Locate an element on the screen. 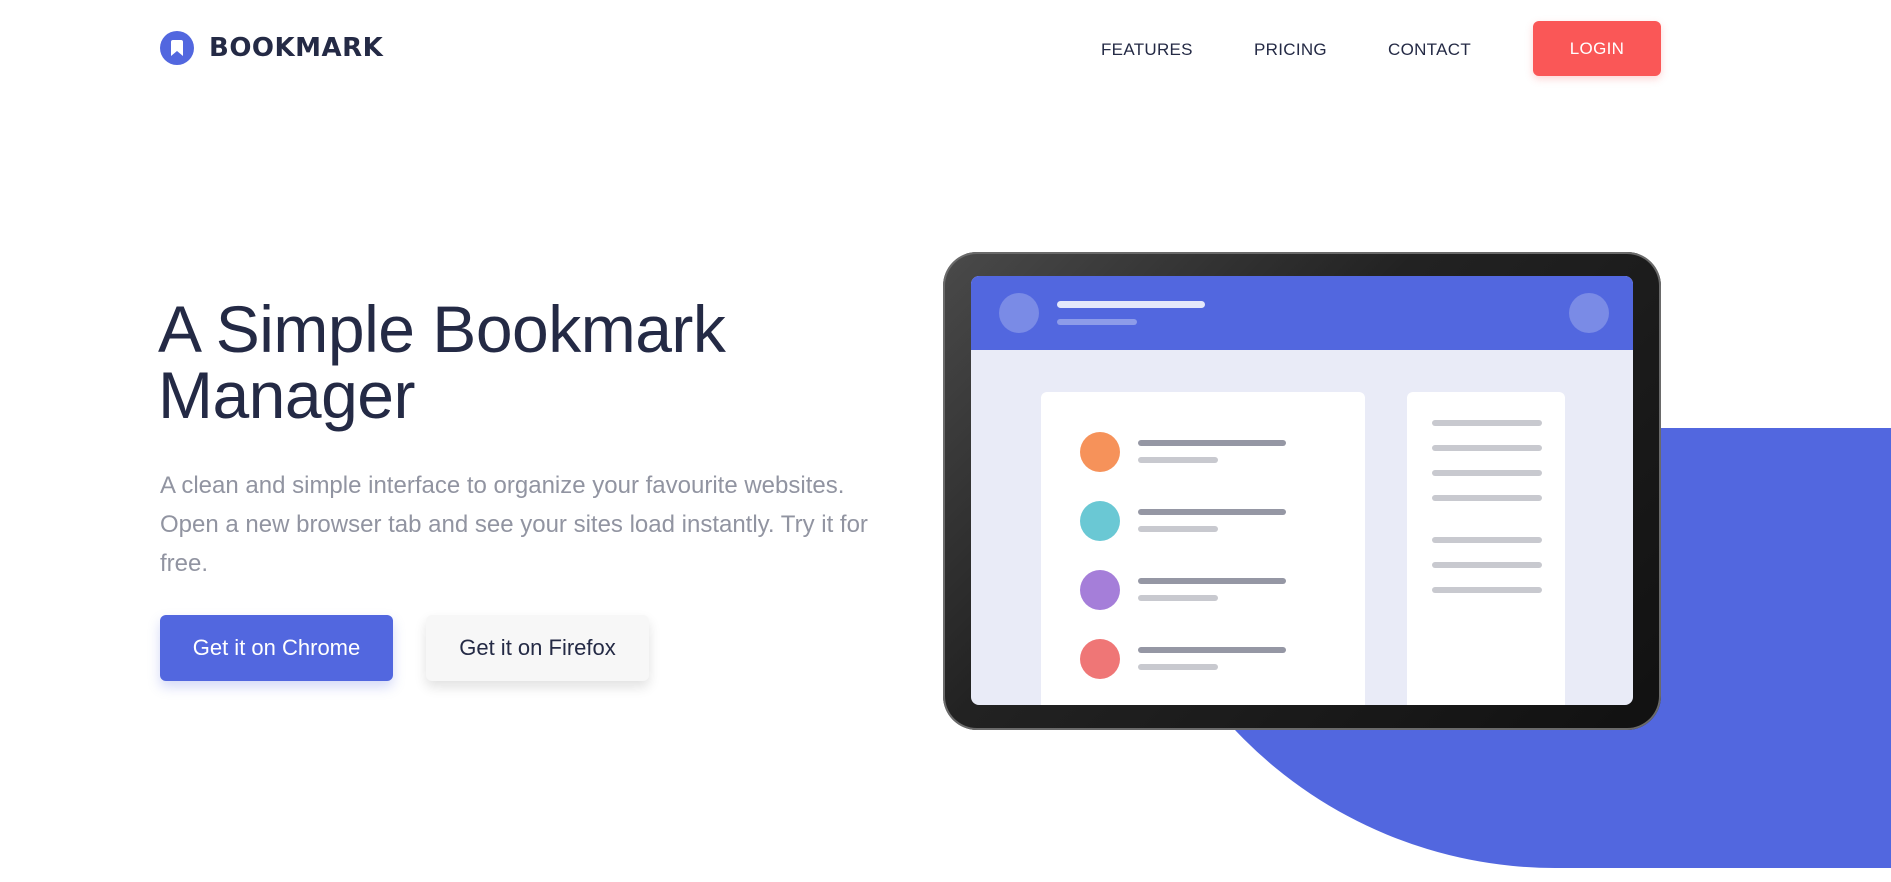  logo: BOOKMARK is located at coordinates (271, 48).